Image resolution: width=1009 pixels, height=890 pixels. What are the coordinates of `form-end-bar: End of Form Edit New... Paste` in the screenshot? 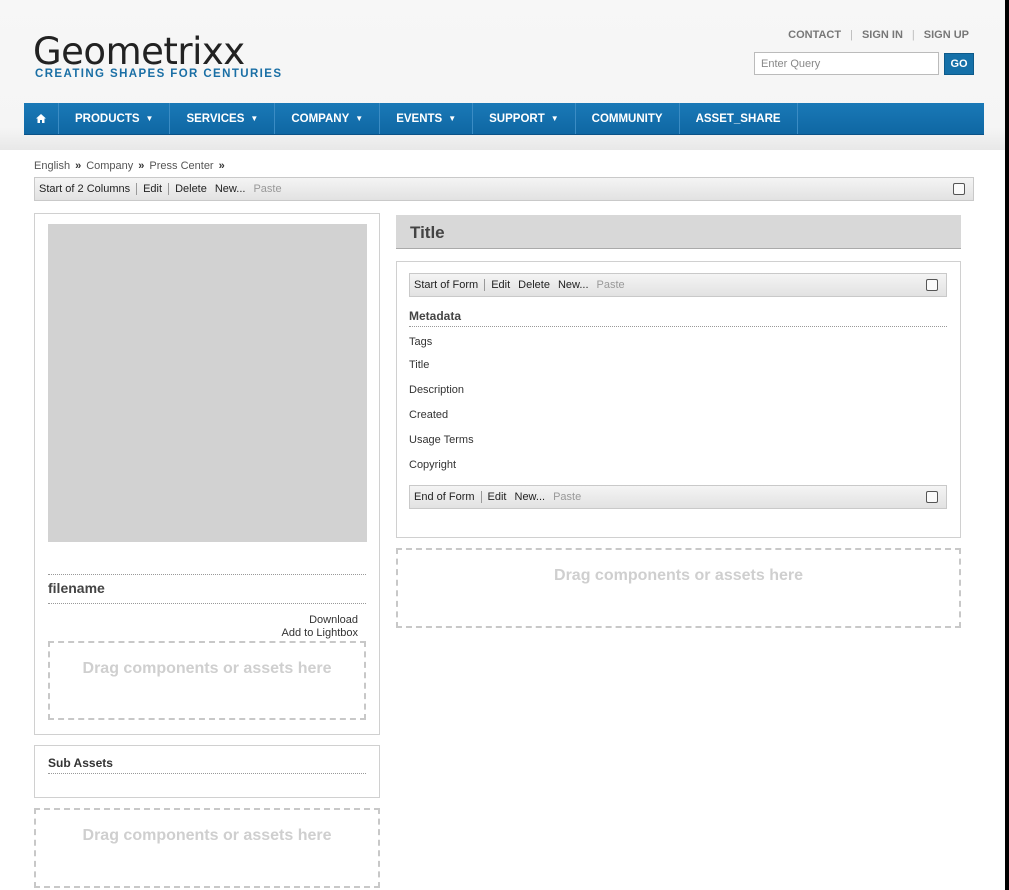 It's located at (678, 497).